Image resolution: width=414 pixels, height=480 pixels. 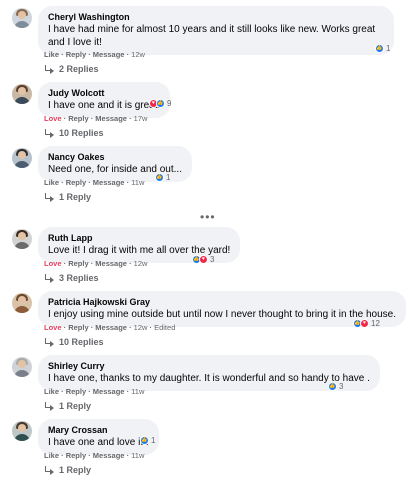 I want to click on reaction-summary: 👍 3, so click(x=335, y=386).